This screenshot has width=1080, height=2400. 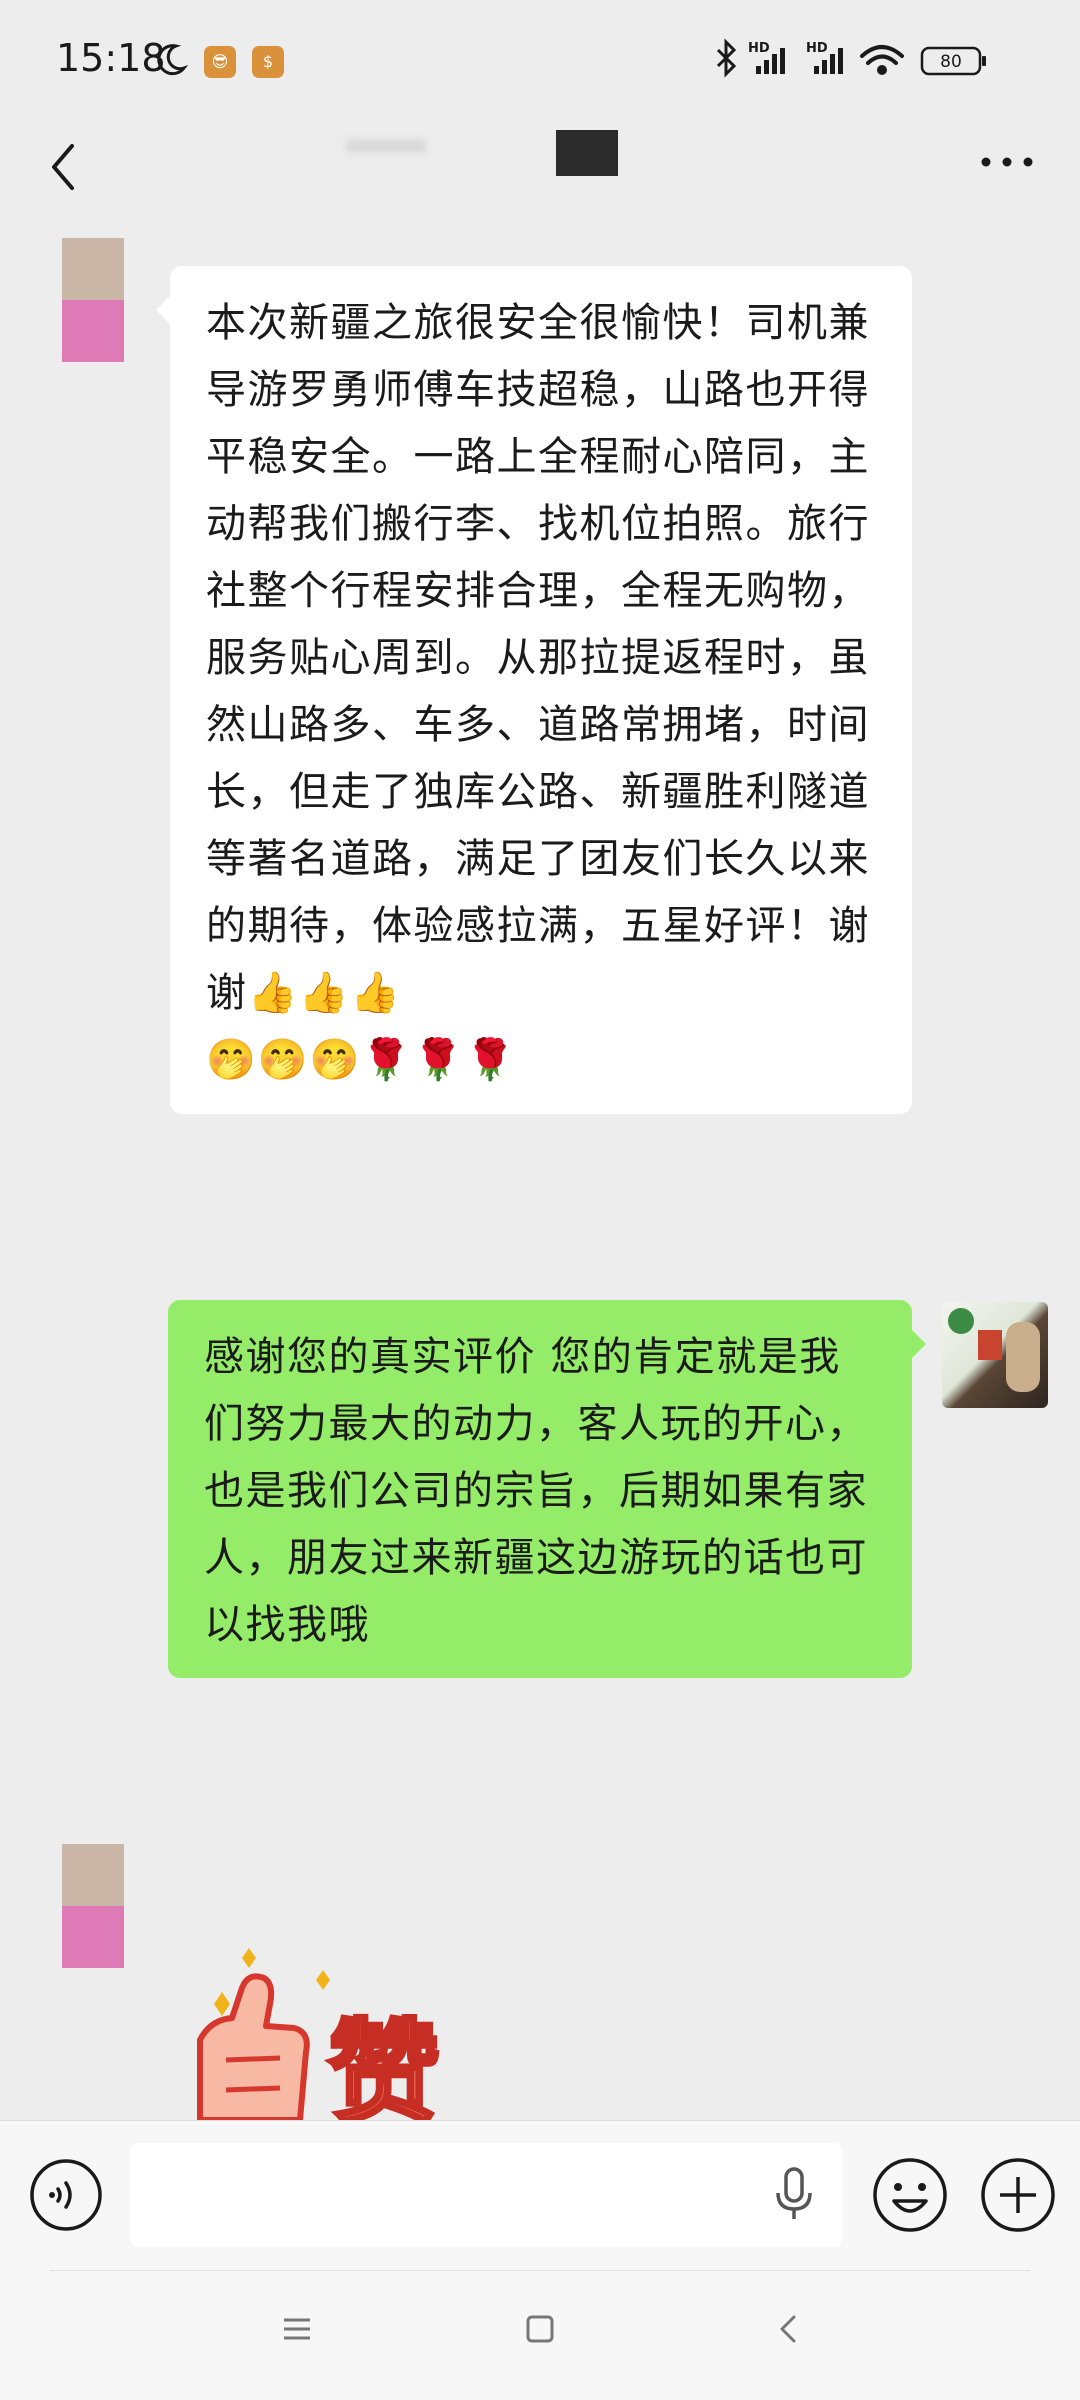 What do you see at coordinates (386, 146) in the screenshot?
I see `chat-title-redacted` at bounding box center [386, 146].